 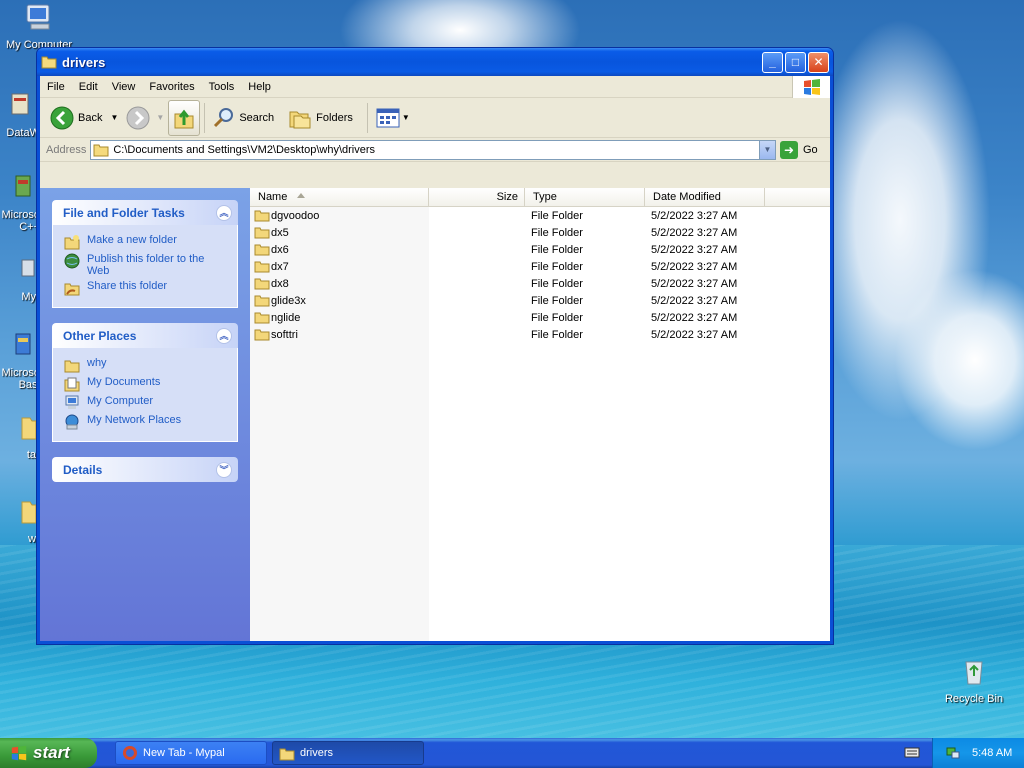 What do you see at coordinates (286, 317) in the screenshot?
I see `file-name: nglide` at bounding box center [286, 317].